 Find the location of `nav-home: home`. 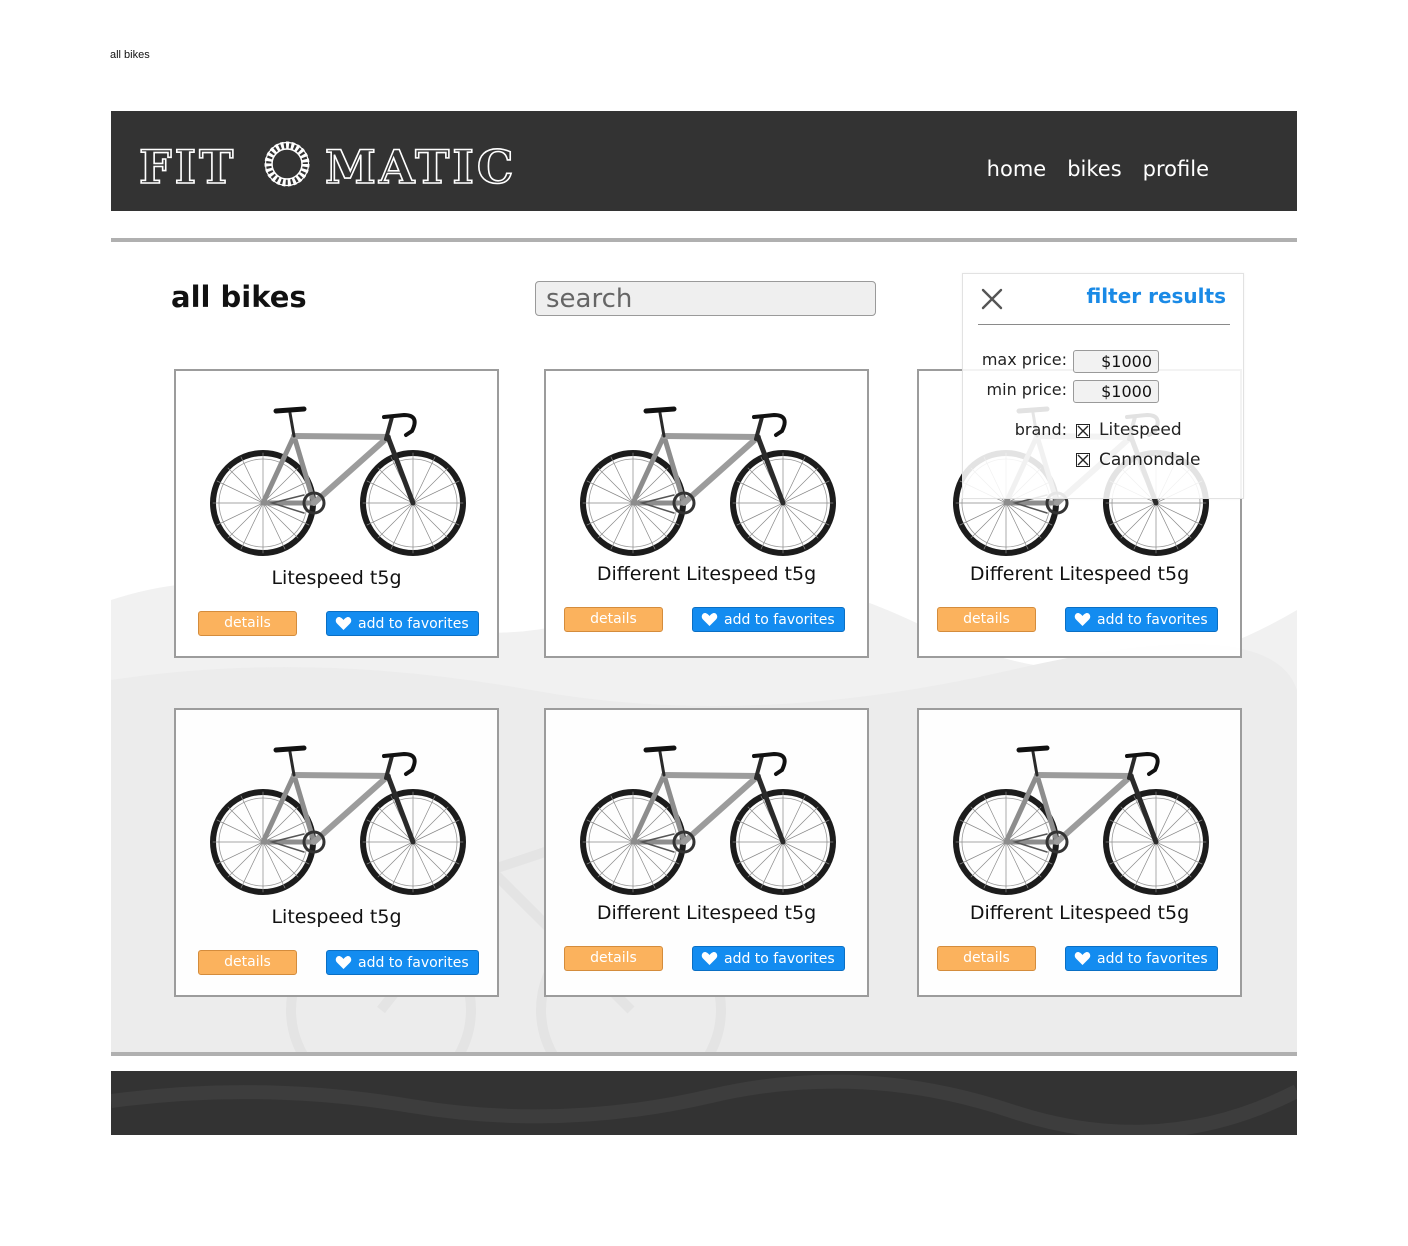

nav-home: home is located at coordinates (1017, 169).